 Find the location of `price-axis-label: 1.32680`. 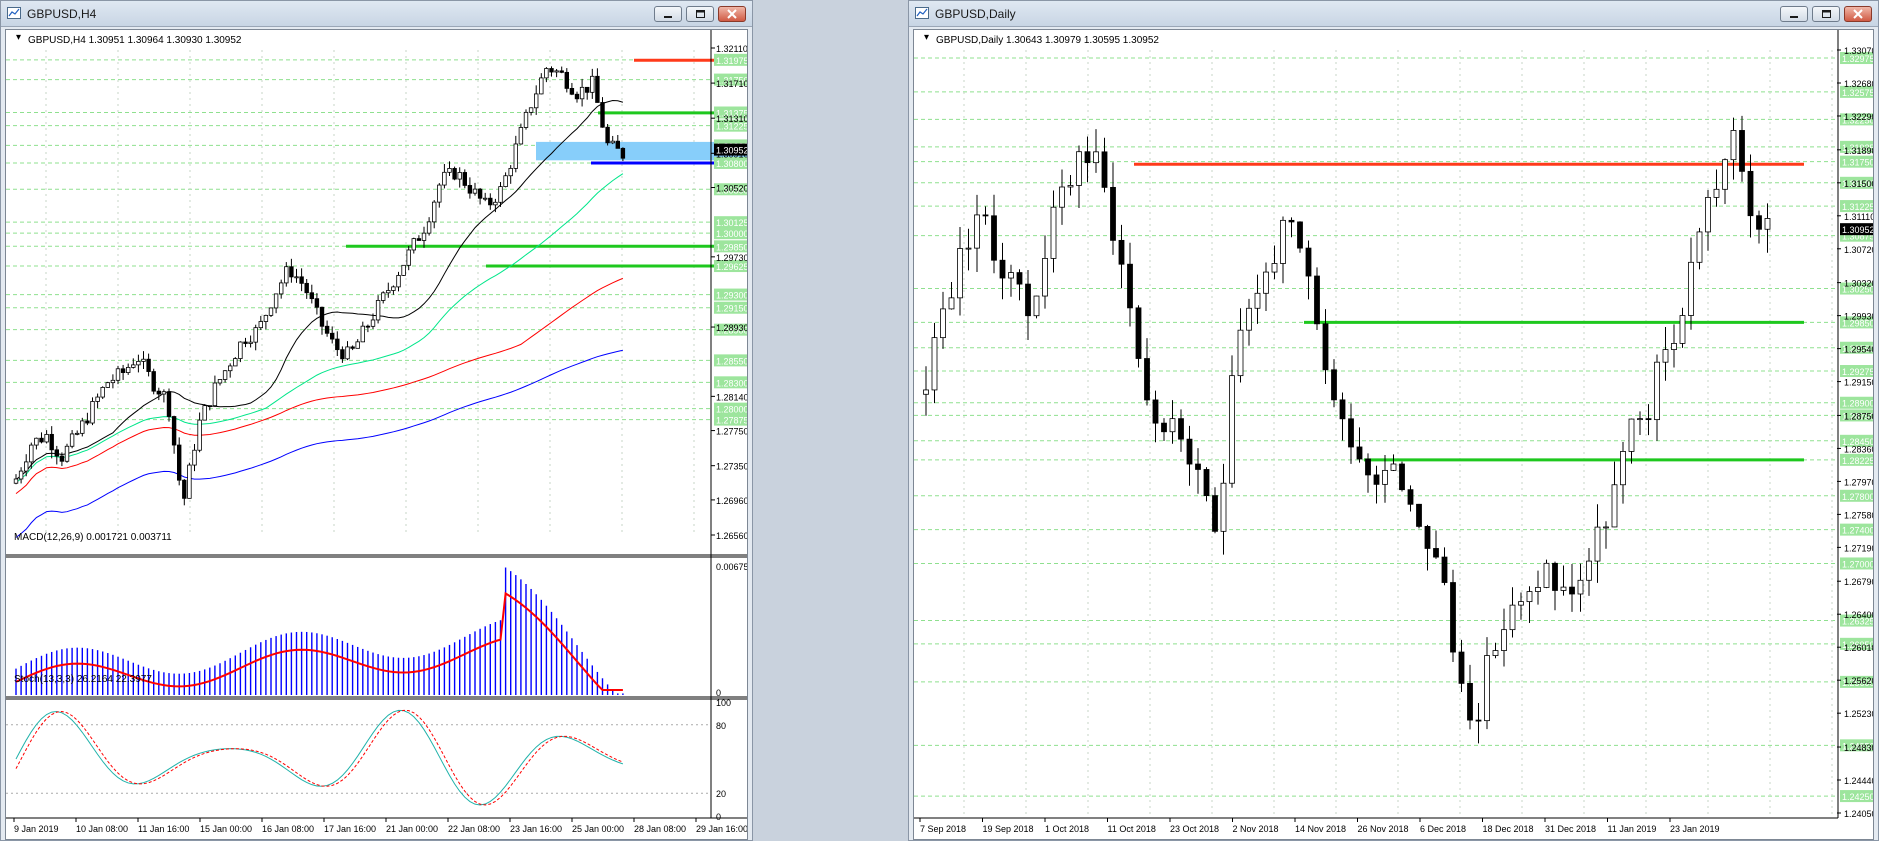

price-axis-label: 1.32680 is located at coordinates (1858, 84).